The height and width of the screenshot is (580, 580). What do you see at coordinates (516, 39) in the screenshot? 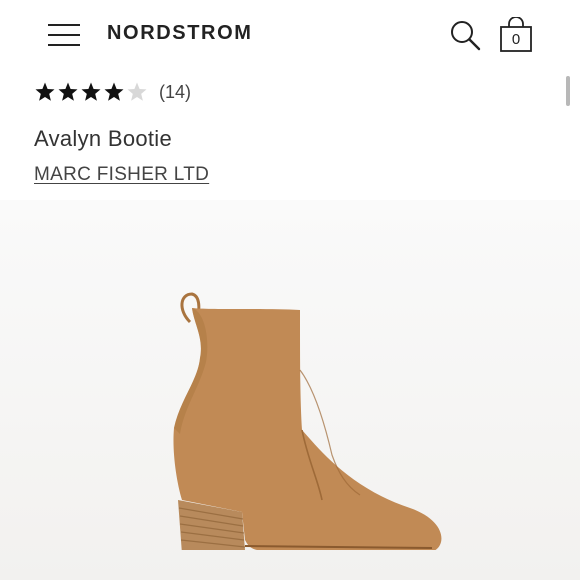
I see `bag-item-count: 0` at bounding box center [516, 39].